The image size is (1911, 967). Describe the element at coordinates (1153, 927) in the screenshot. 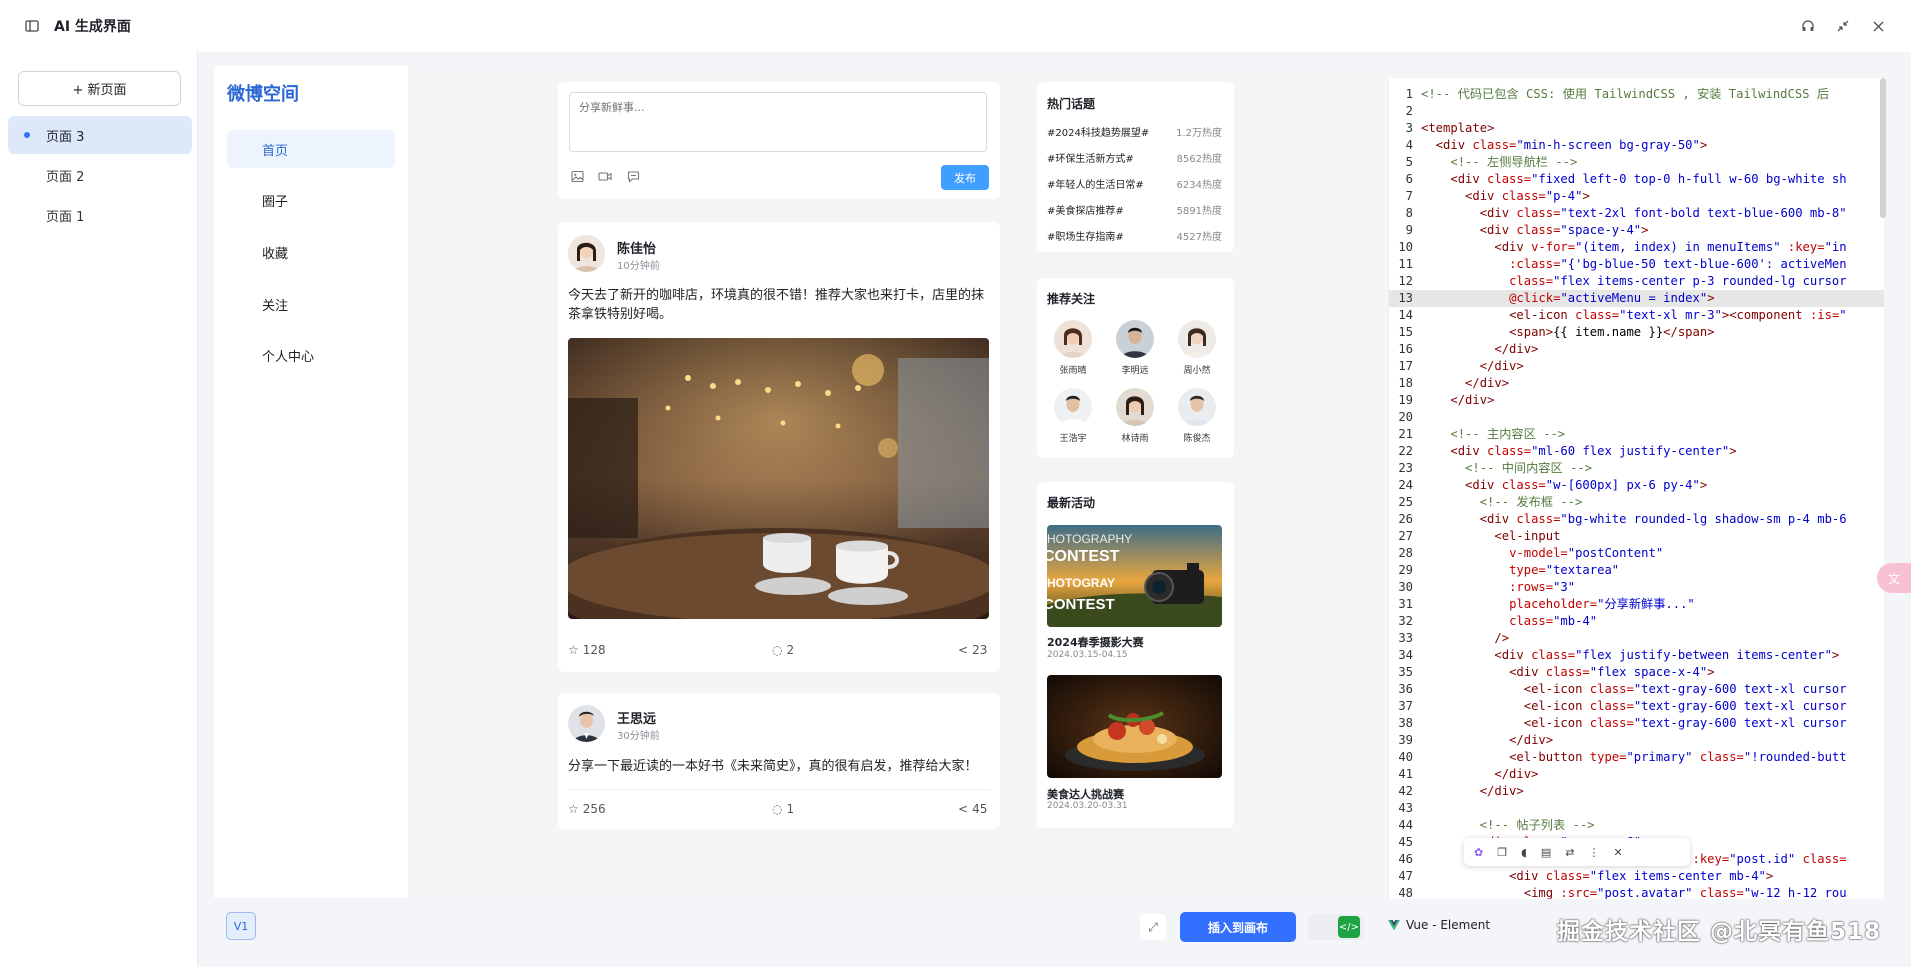

I see `expand-icon: ⤢` at that location.